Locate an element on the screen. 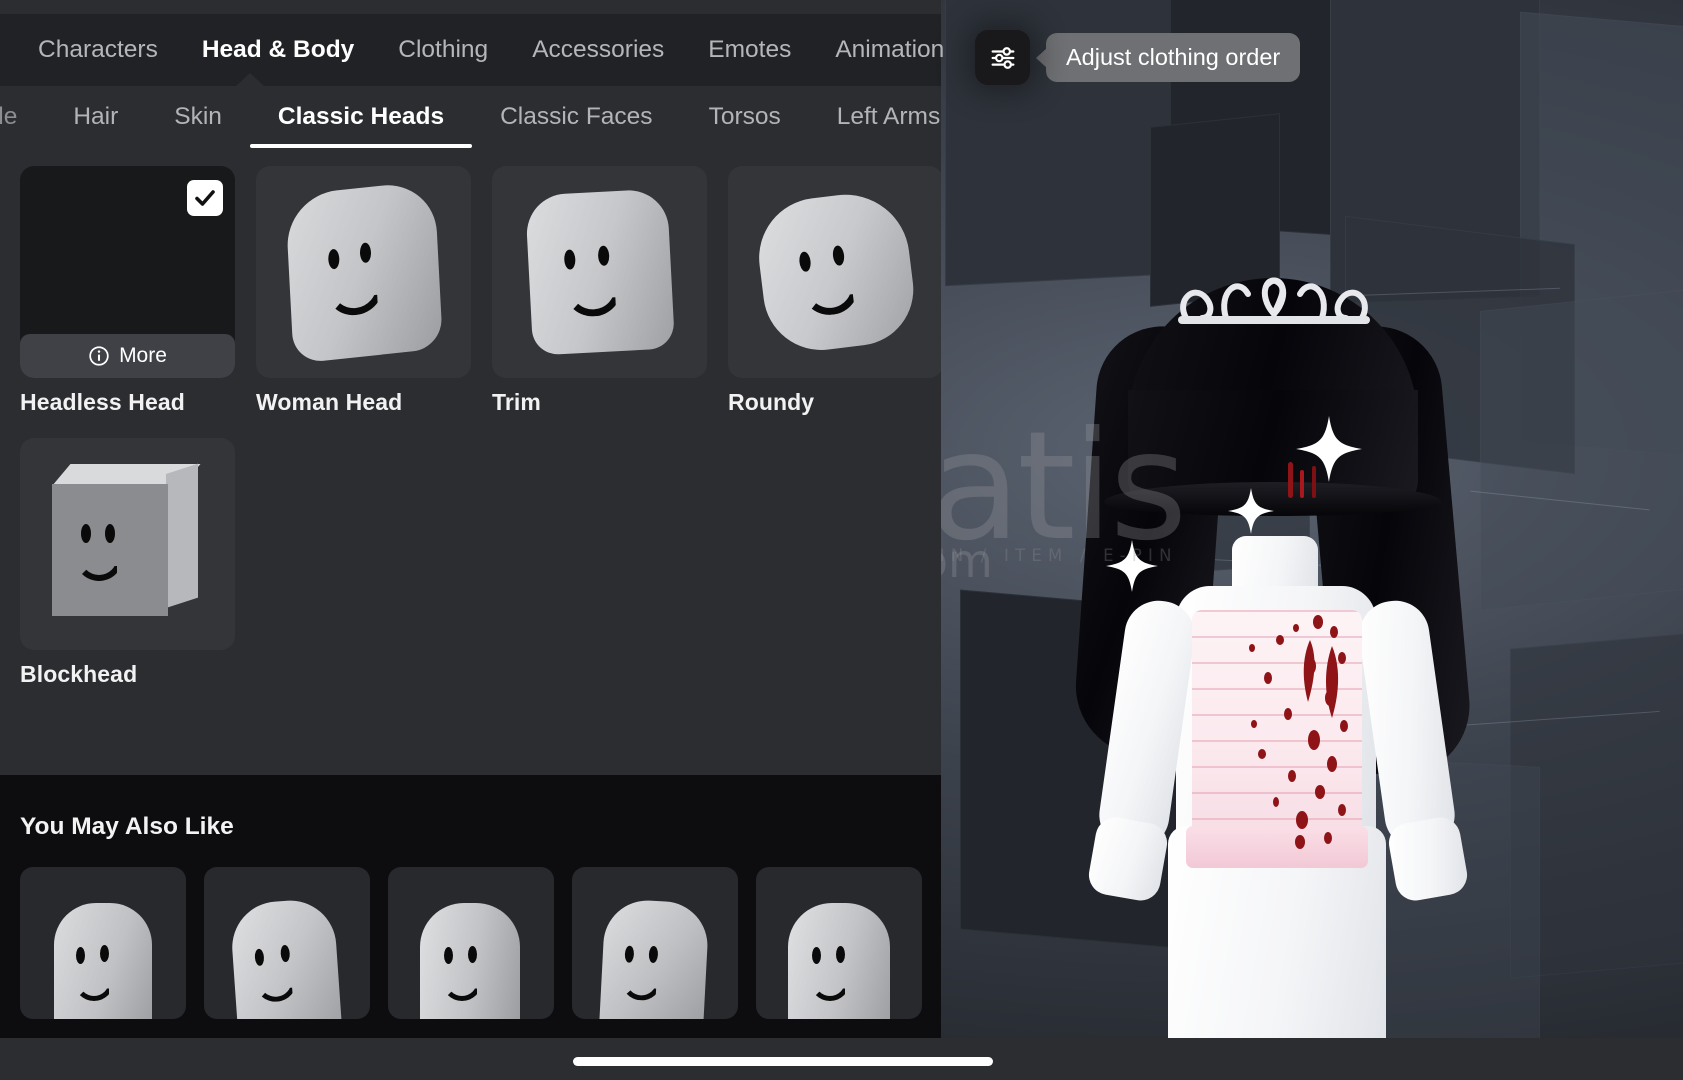 The width and height of the screenshot is (1683, 1080). item-card-roundy: Roundy is located at coordinates (834, 291).